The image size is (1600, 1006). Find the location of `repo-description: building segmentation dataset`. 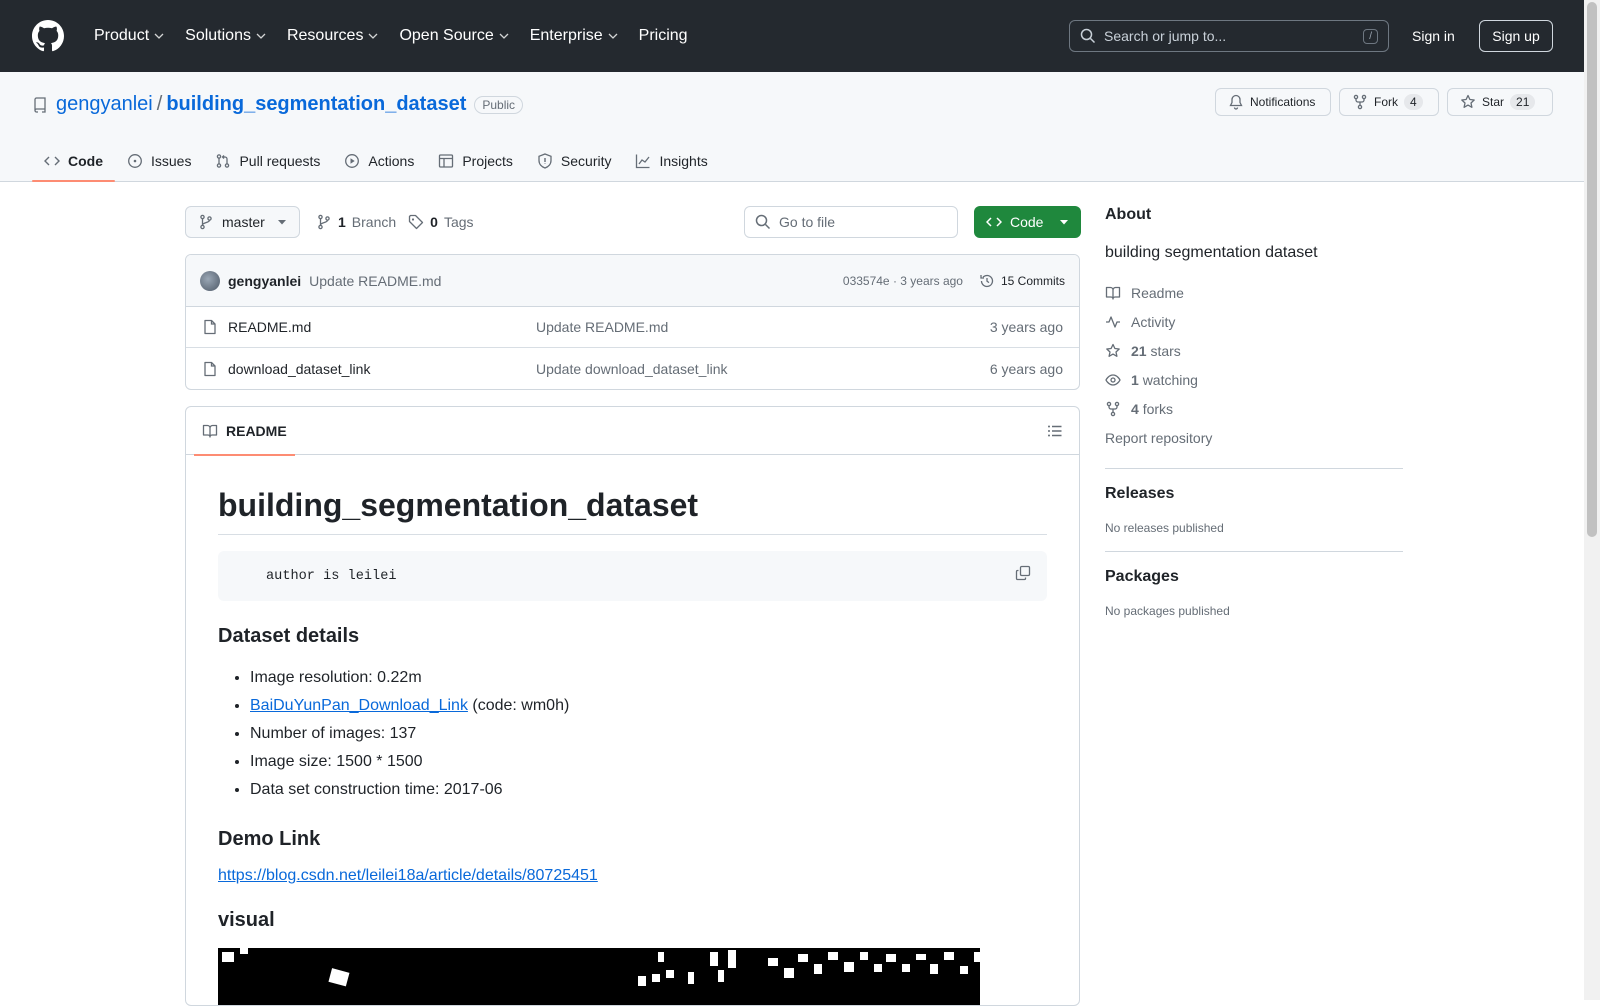

repo-description: building segmentation dataset is located at coordinates (1211, 252).